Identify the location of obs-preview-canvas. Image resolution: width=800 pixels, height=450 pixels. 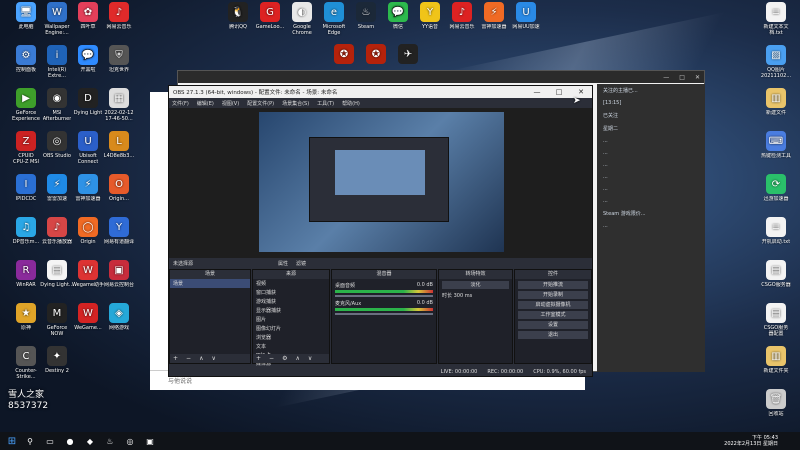
(381, 182).